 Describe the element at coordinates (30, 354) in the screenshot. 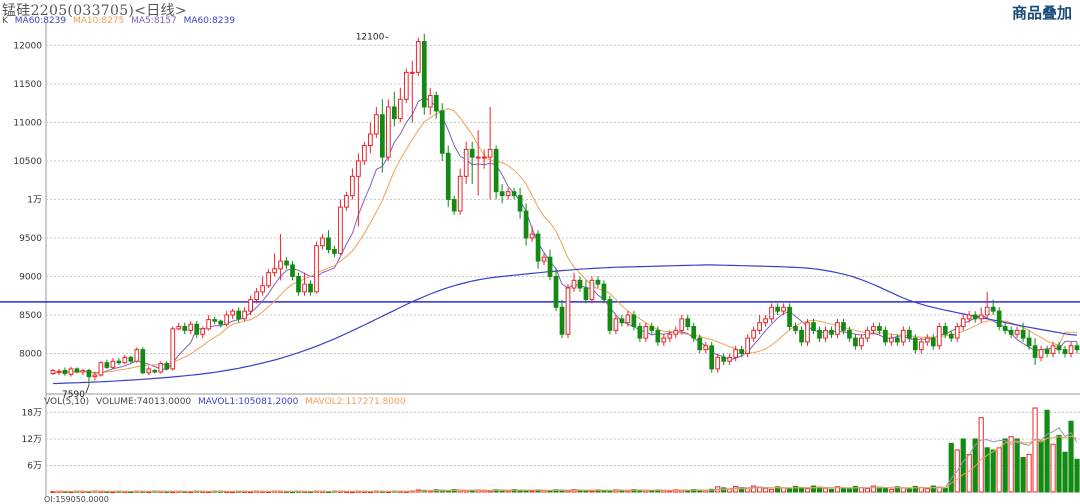

I see `y-tick-label: 8000` at that location.